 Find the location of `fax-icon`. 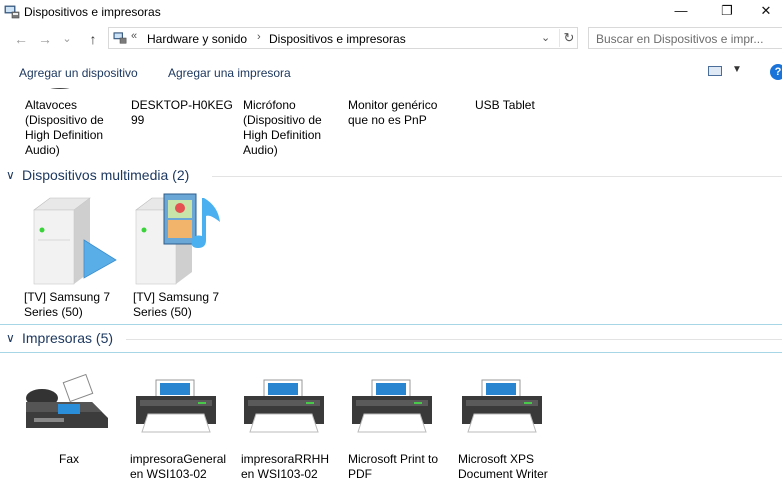

fax-icon is located at coordinates (67, 403).